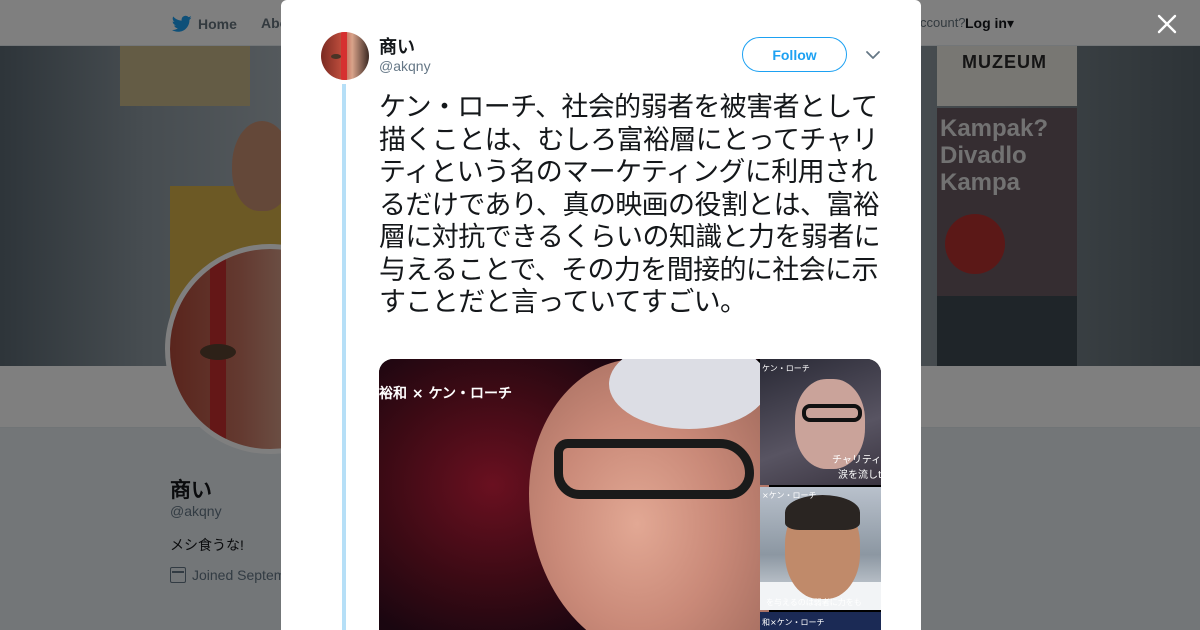  What do you see at coordinates (814, 602) in the screenshot?
I see `media-caption: を与えるのは弱者に力をも` at bounding box center [814, 602].